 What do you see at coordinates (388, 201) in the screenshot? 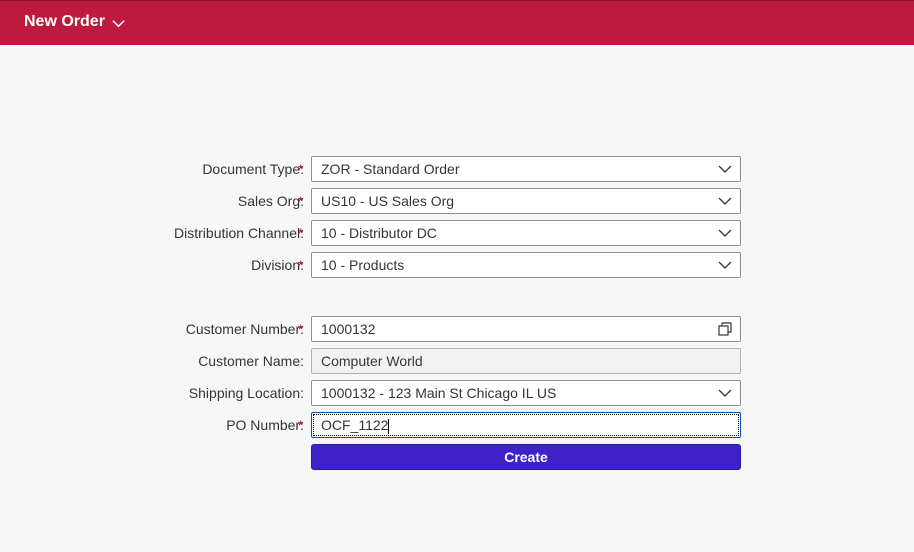
I see `sales-org-value: US10 - US Sales Org` at bounding box center [388, 201].